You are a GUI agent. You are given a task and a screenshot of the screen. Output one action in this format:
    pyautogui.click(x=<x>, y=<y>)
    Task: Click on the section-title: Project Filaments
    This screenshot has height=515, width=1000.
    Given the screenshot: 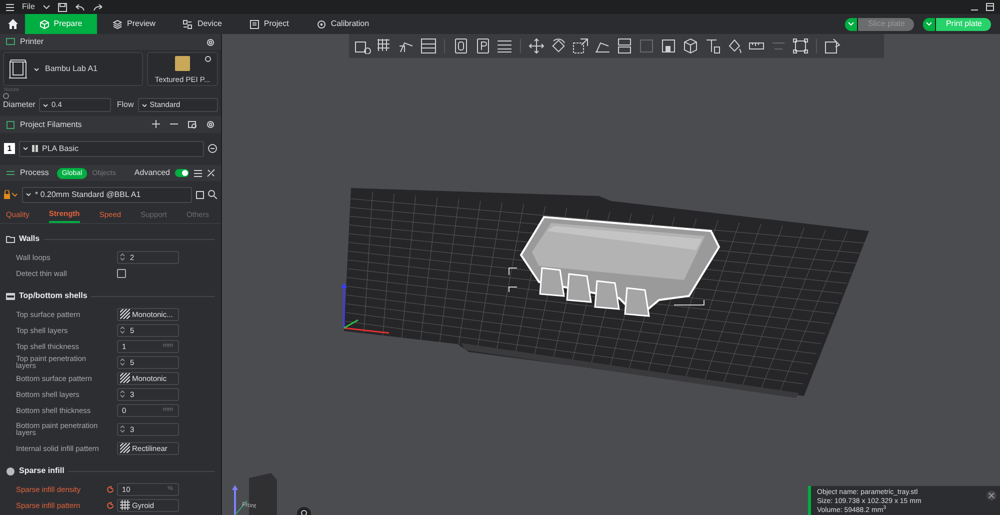 What is the action you would take?
    pyautogui.click(x=51, y=124)
    